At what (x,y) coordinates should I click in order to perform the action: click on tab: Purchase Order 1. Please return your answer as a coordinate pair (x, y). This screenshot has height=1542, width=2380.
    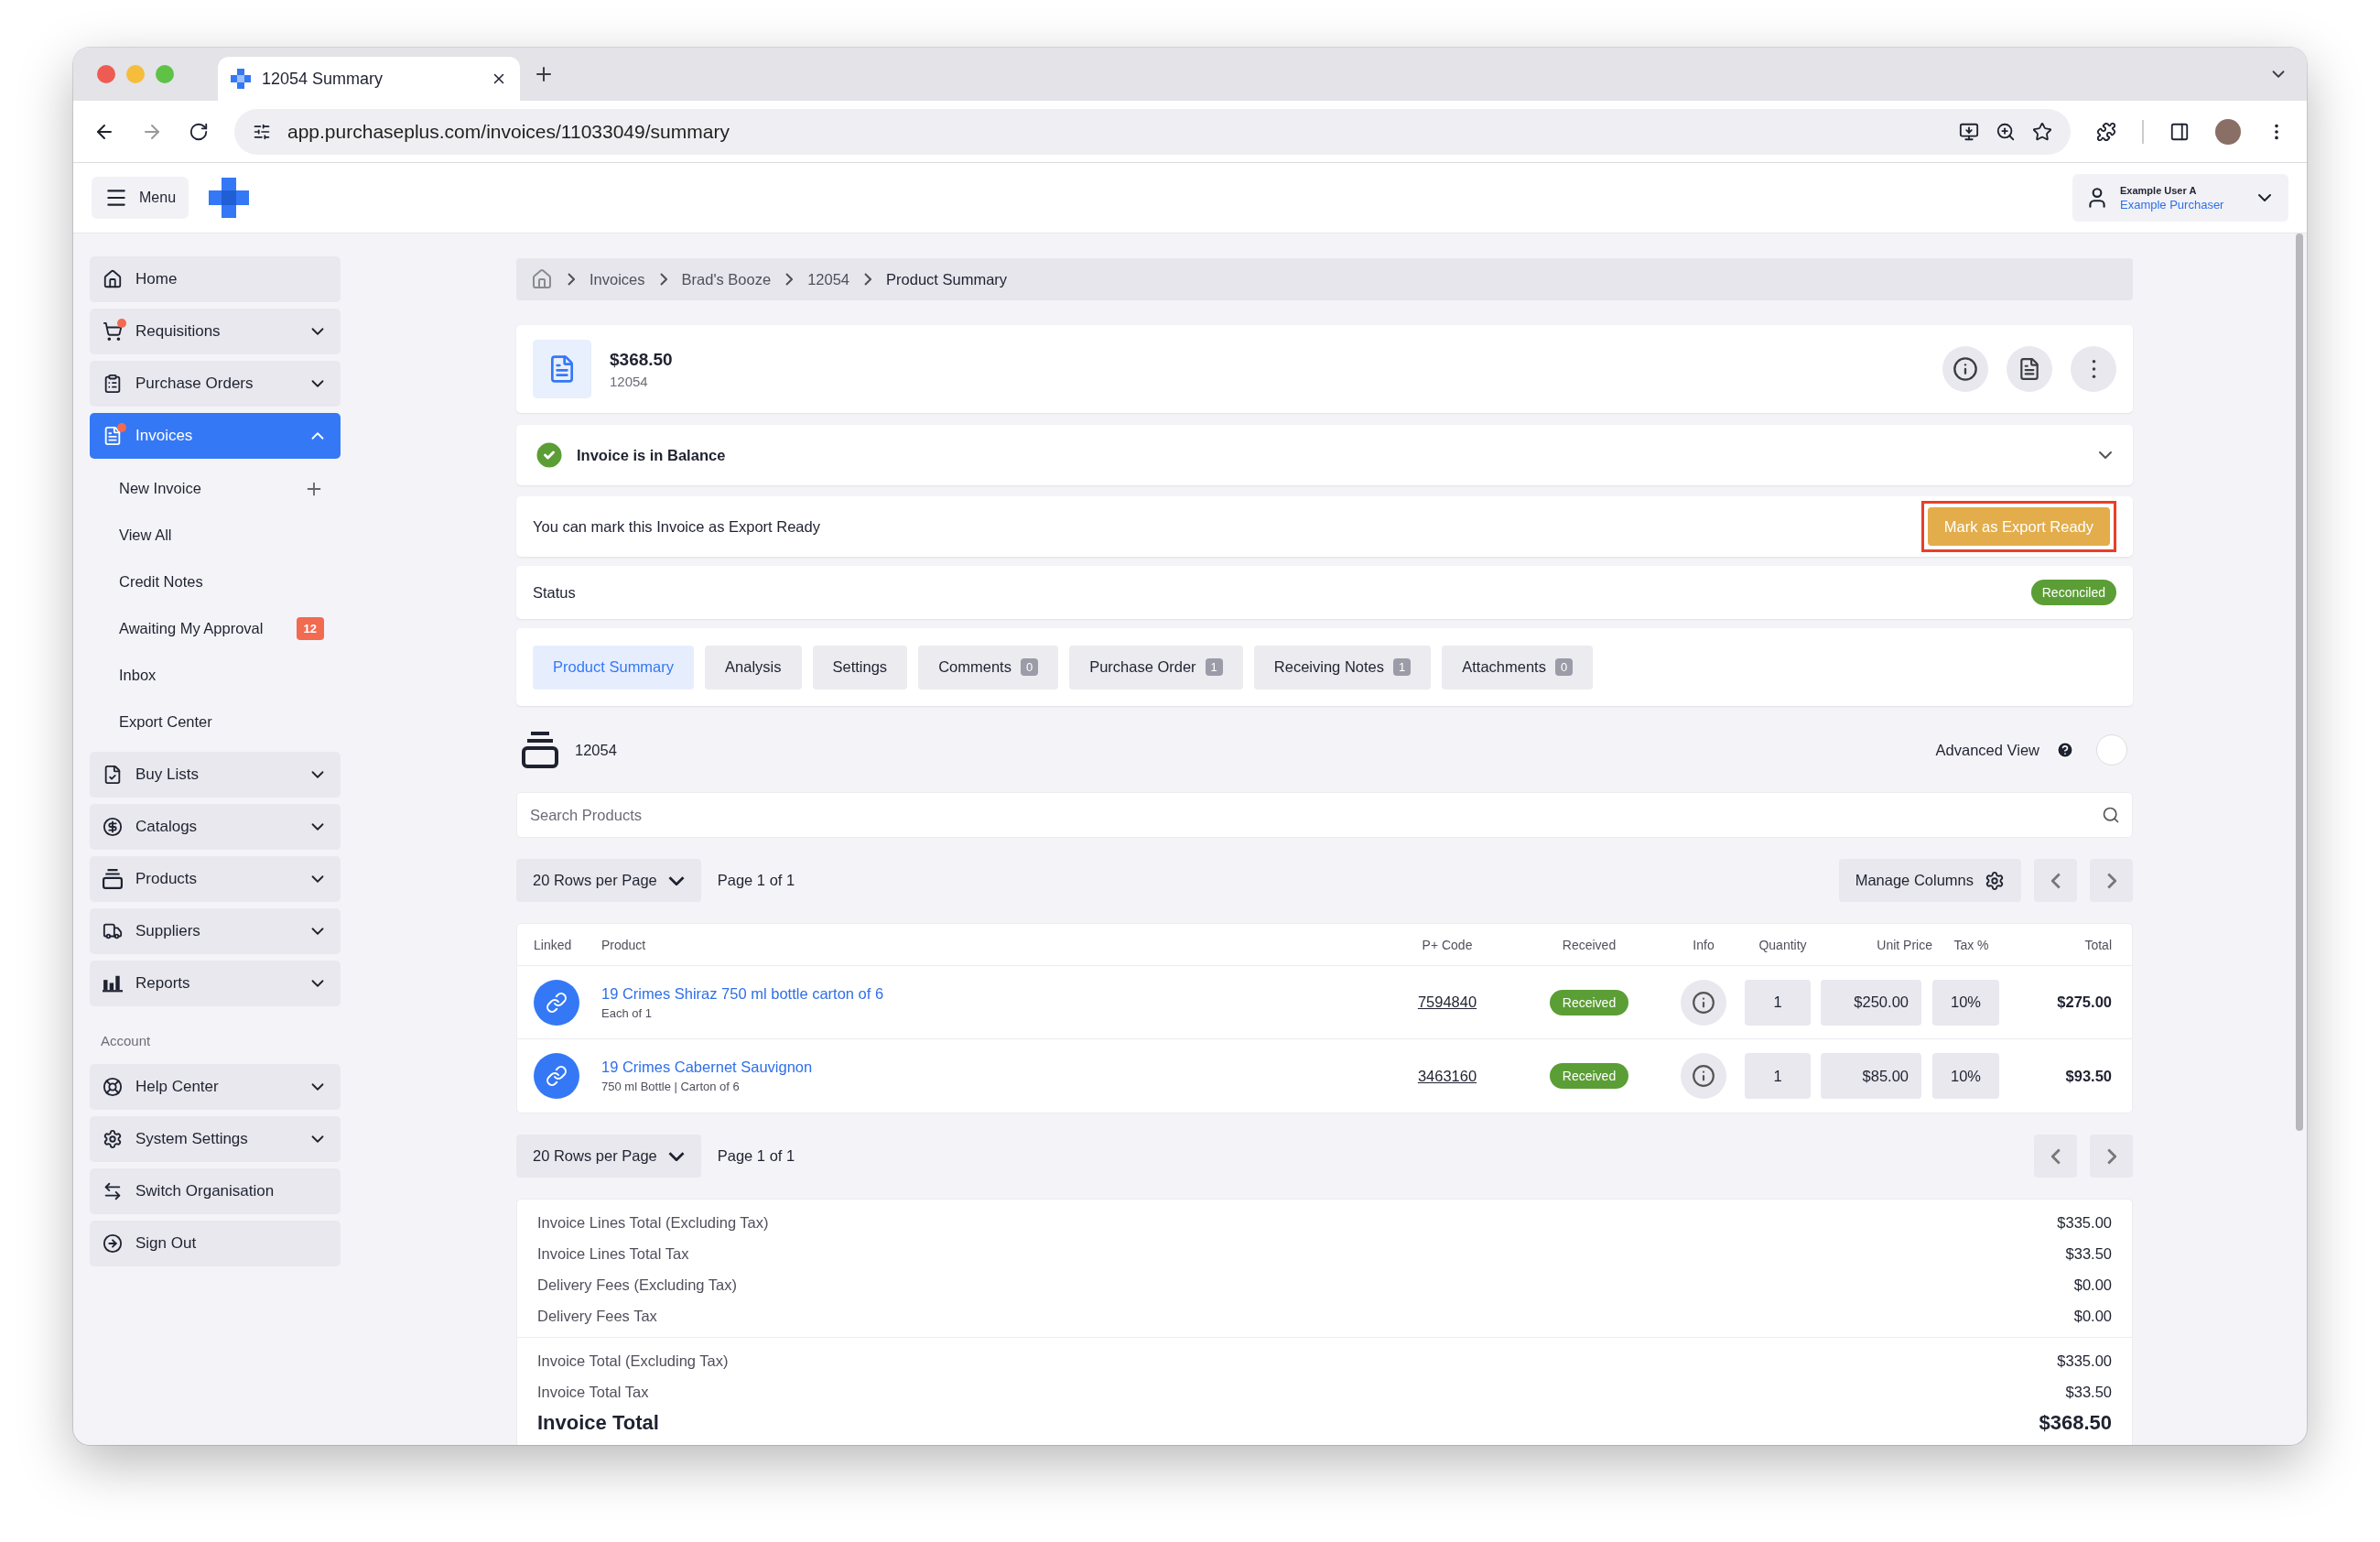
    Looking at the image, I should click on (1156, 667).